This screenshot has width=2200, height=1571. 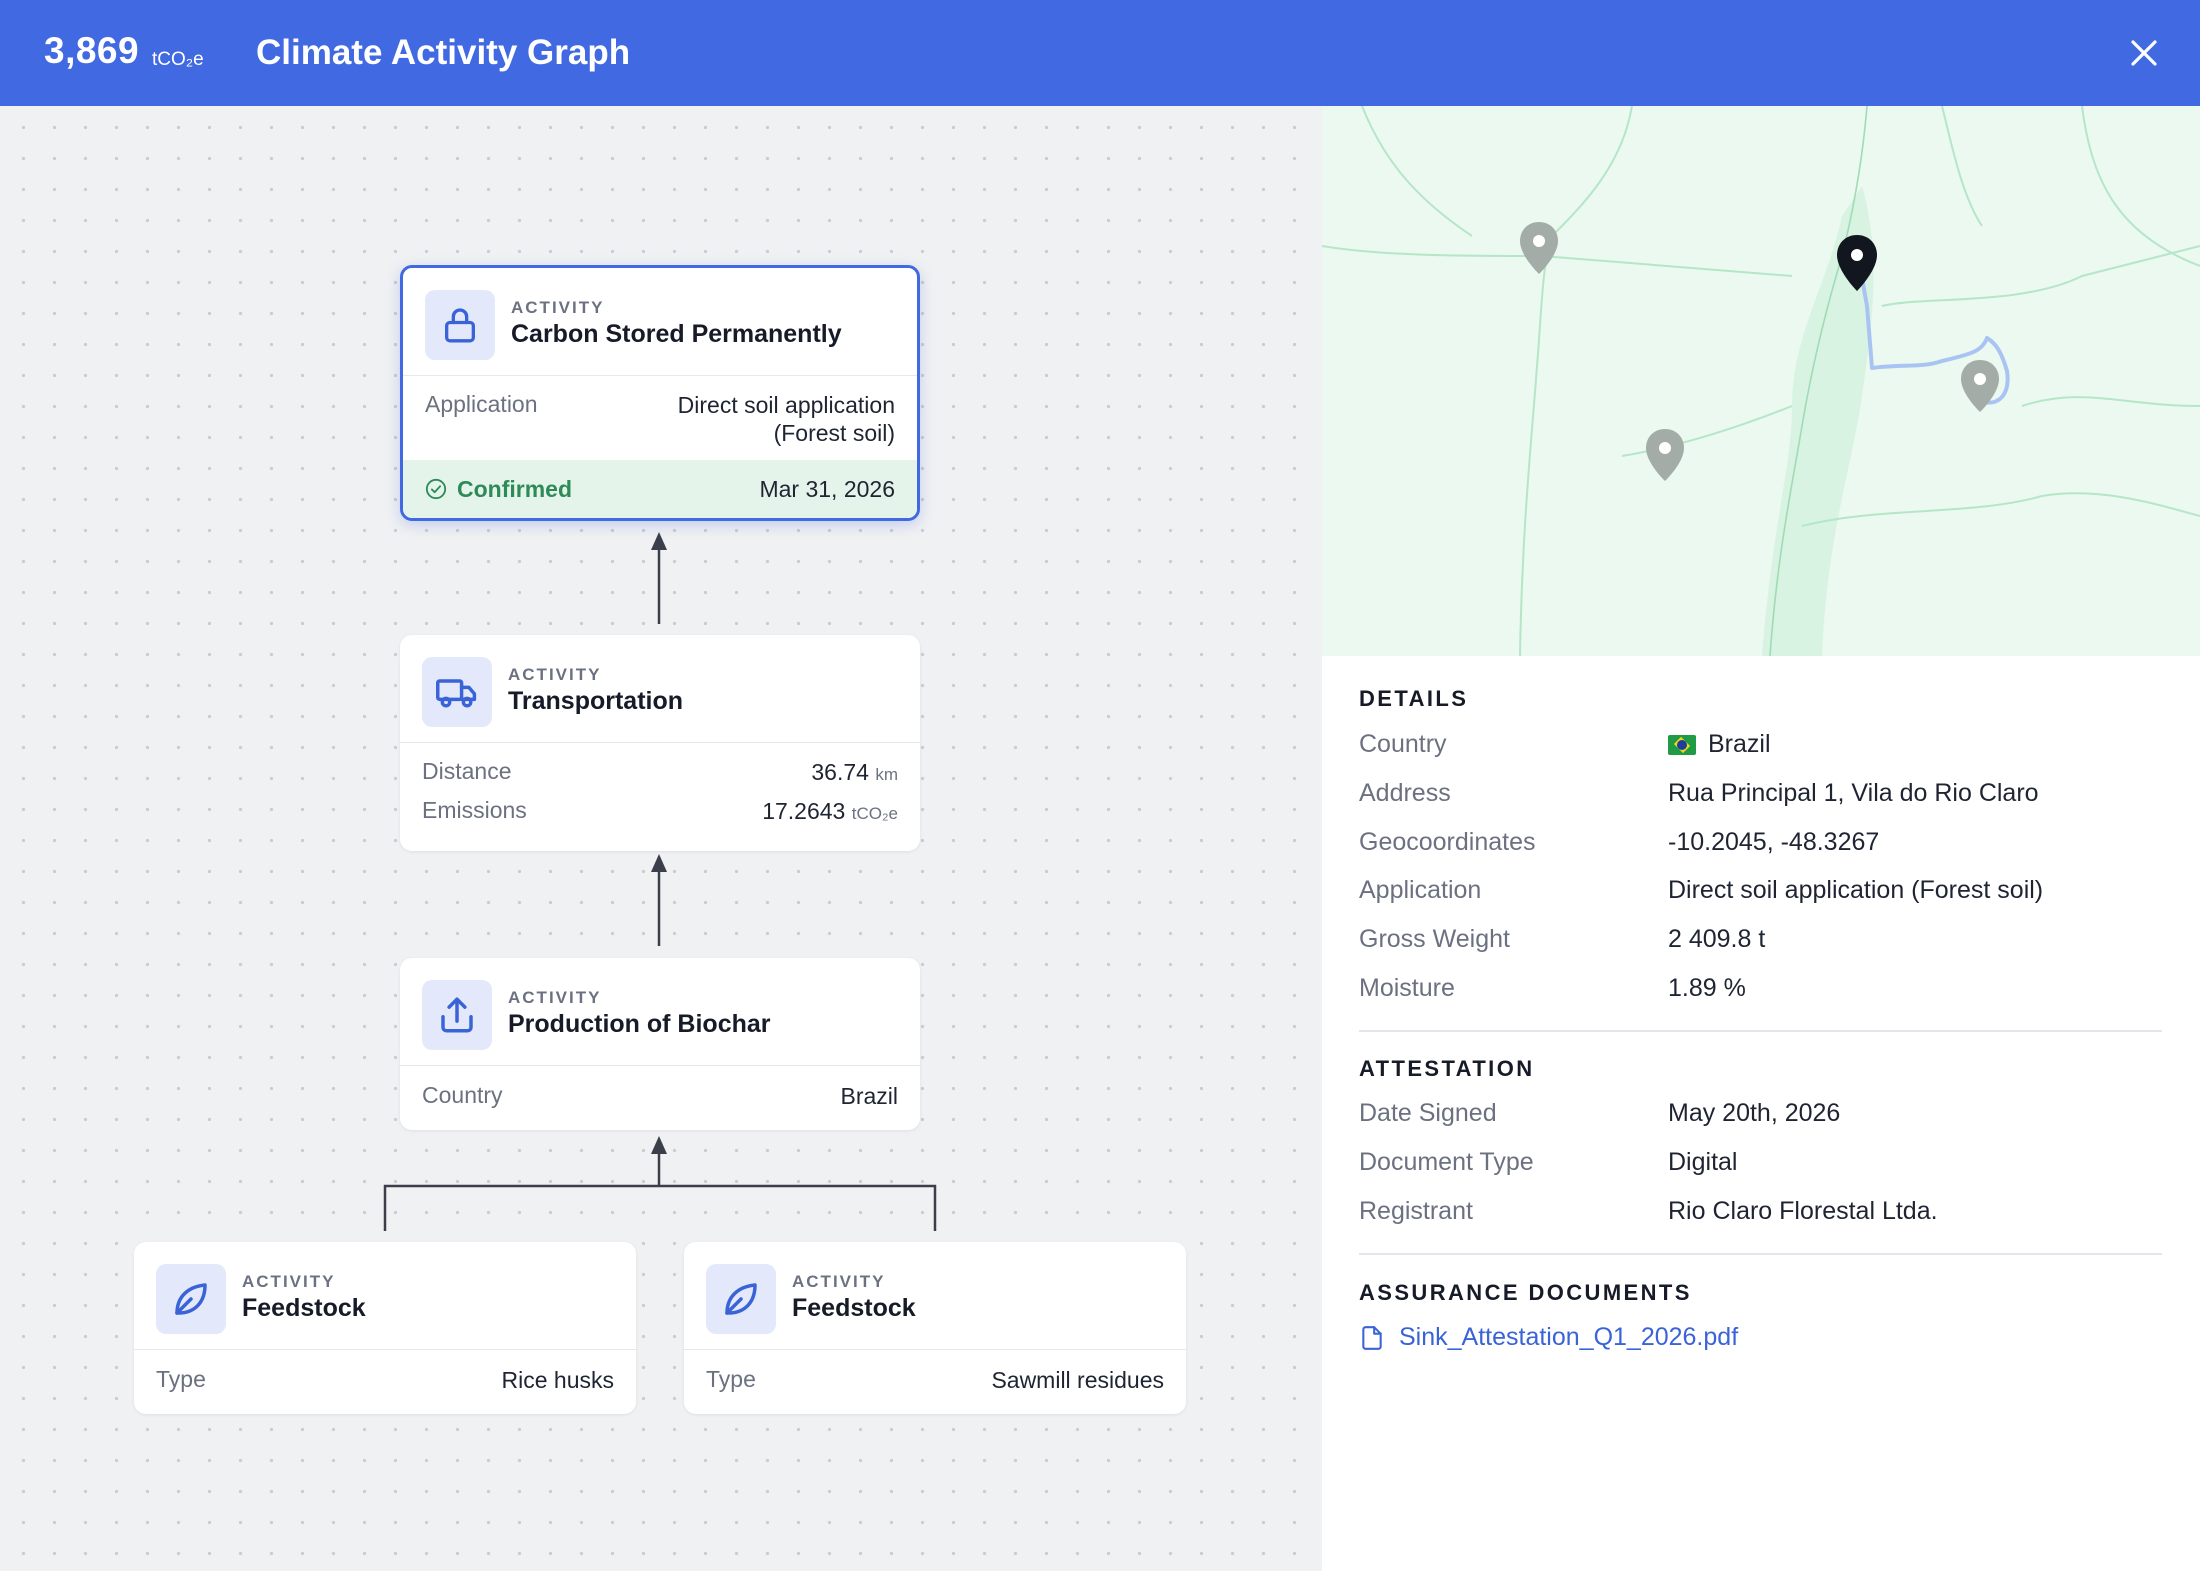 I want to click on divider, so click(x=1760, y=1031).